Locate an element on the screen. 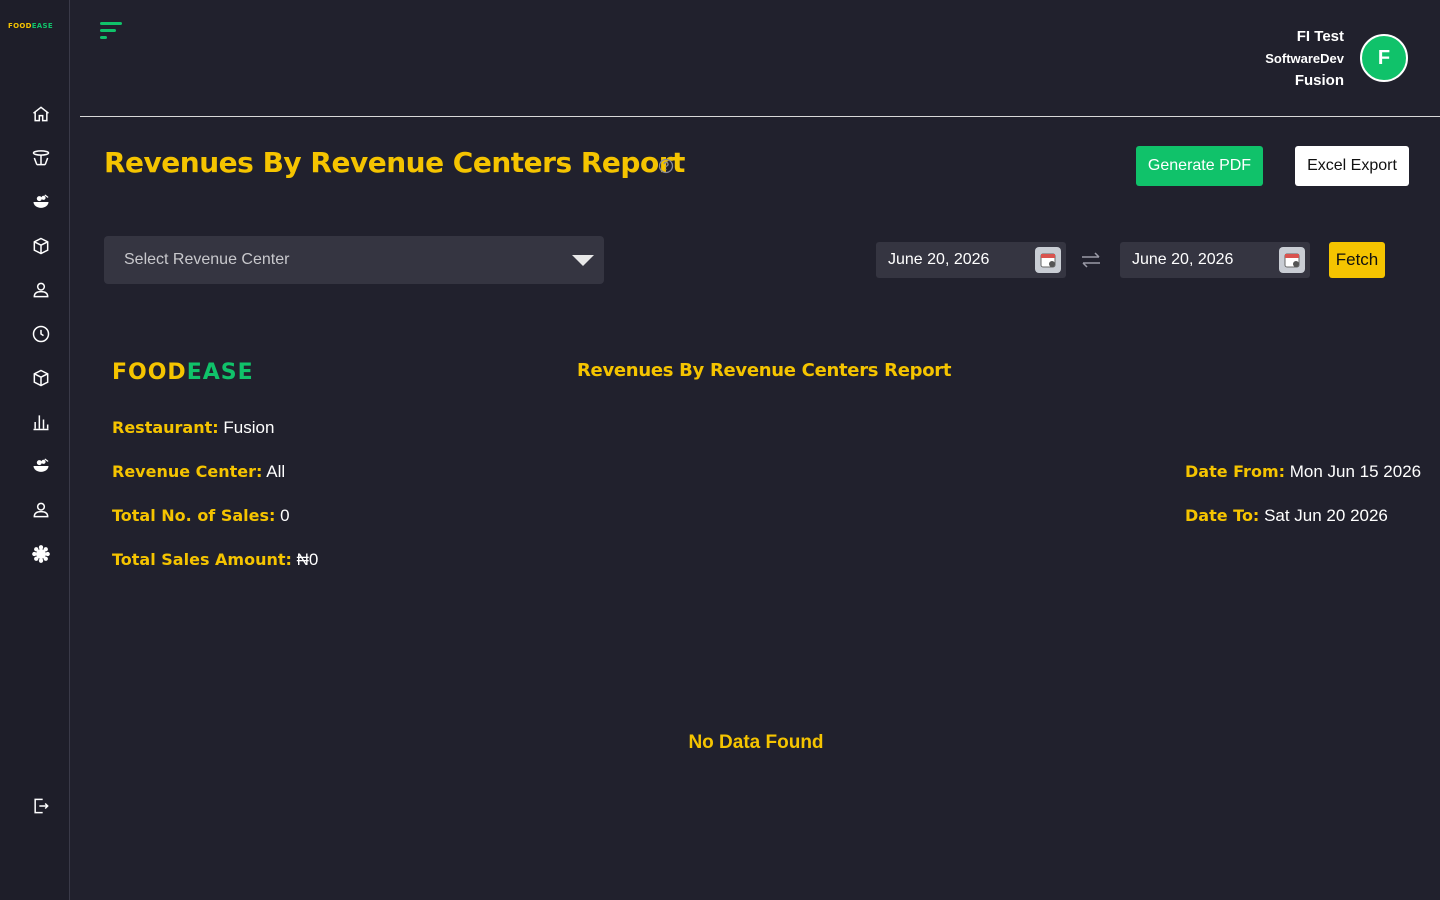  sidebar-logo: FOODEASE is located at coordinates (30, 26).